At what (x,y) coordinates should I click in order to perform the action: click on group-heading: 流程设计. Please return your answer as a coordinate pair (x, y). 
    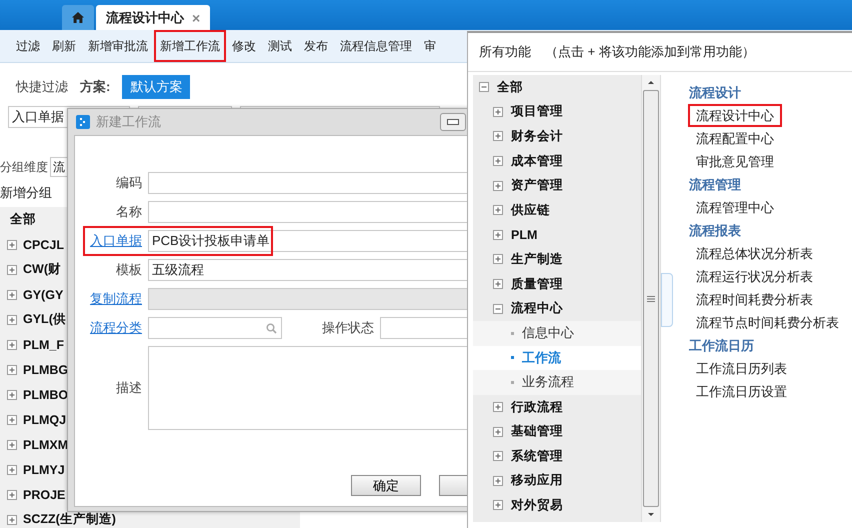
    Looking at the image, I should click on (715, 93).